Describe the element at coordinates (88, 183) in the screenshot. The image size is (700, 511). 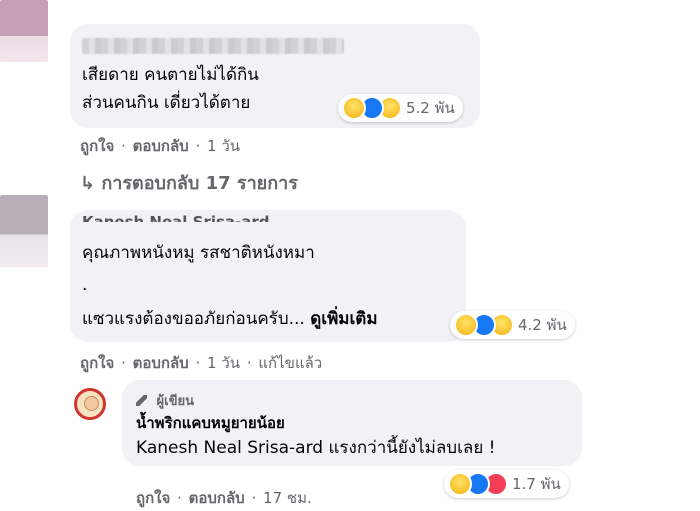
I see `reply-arrow-icon: ↳` at that location.